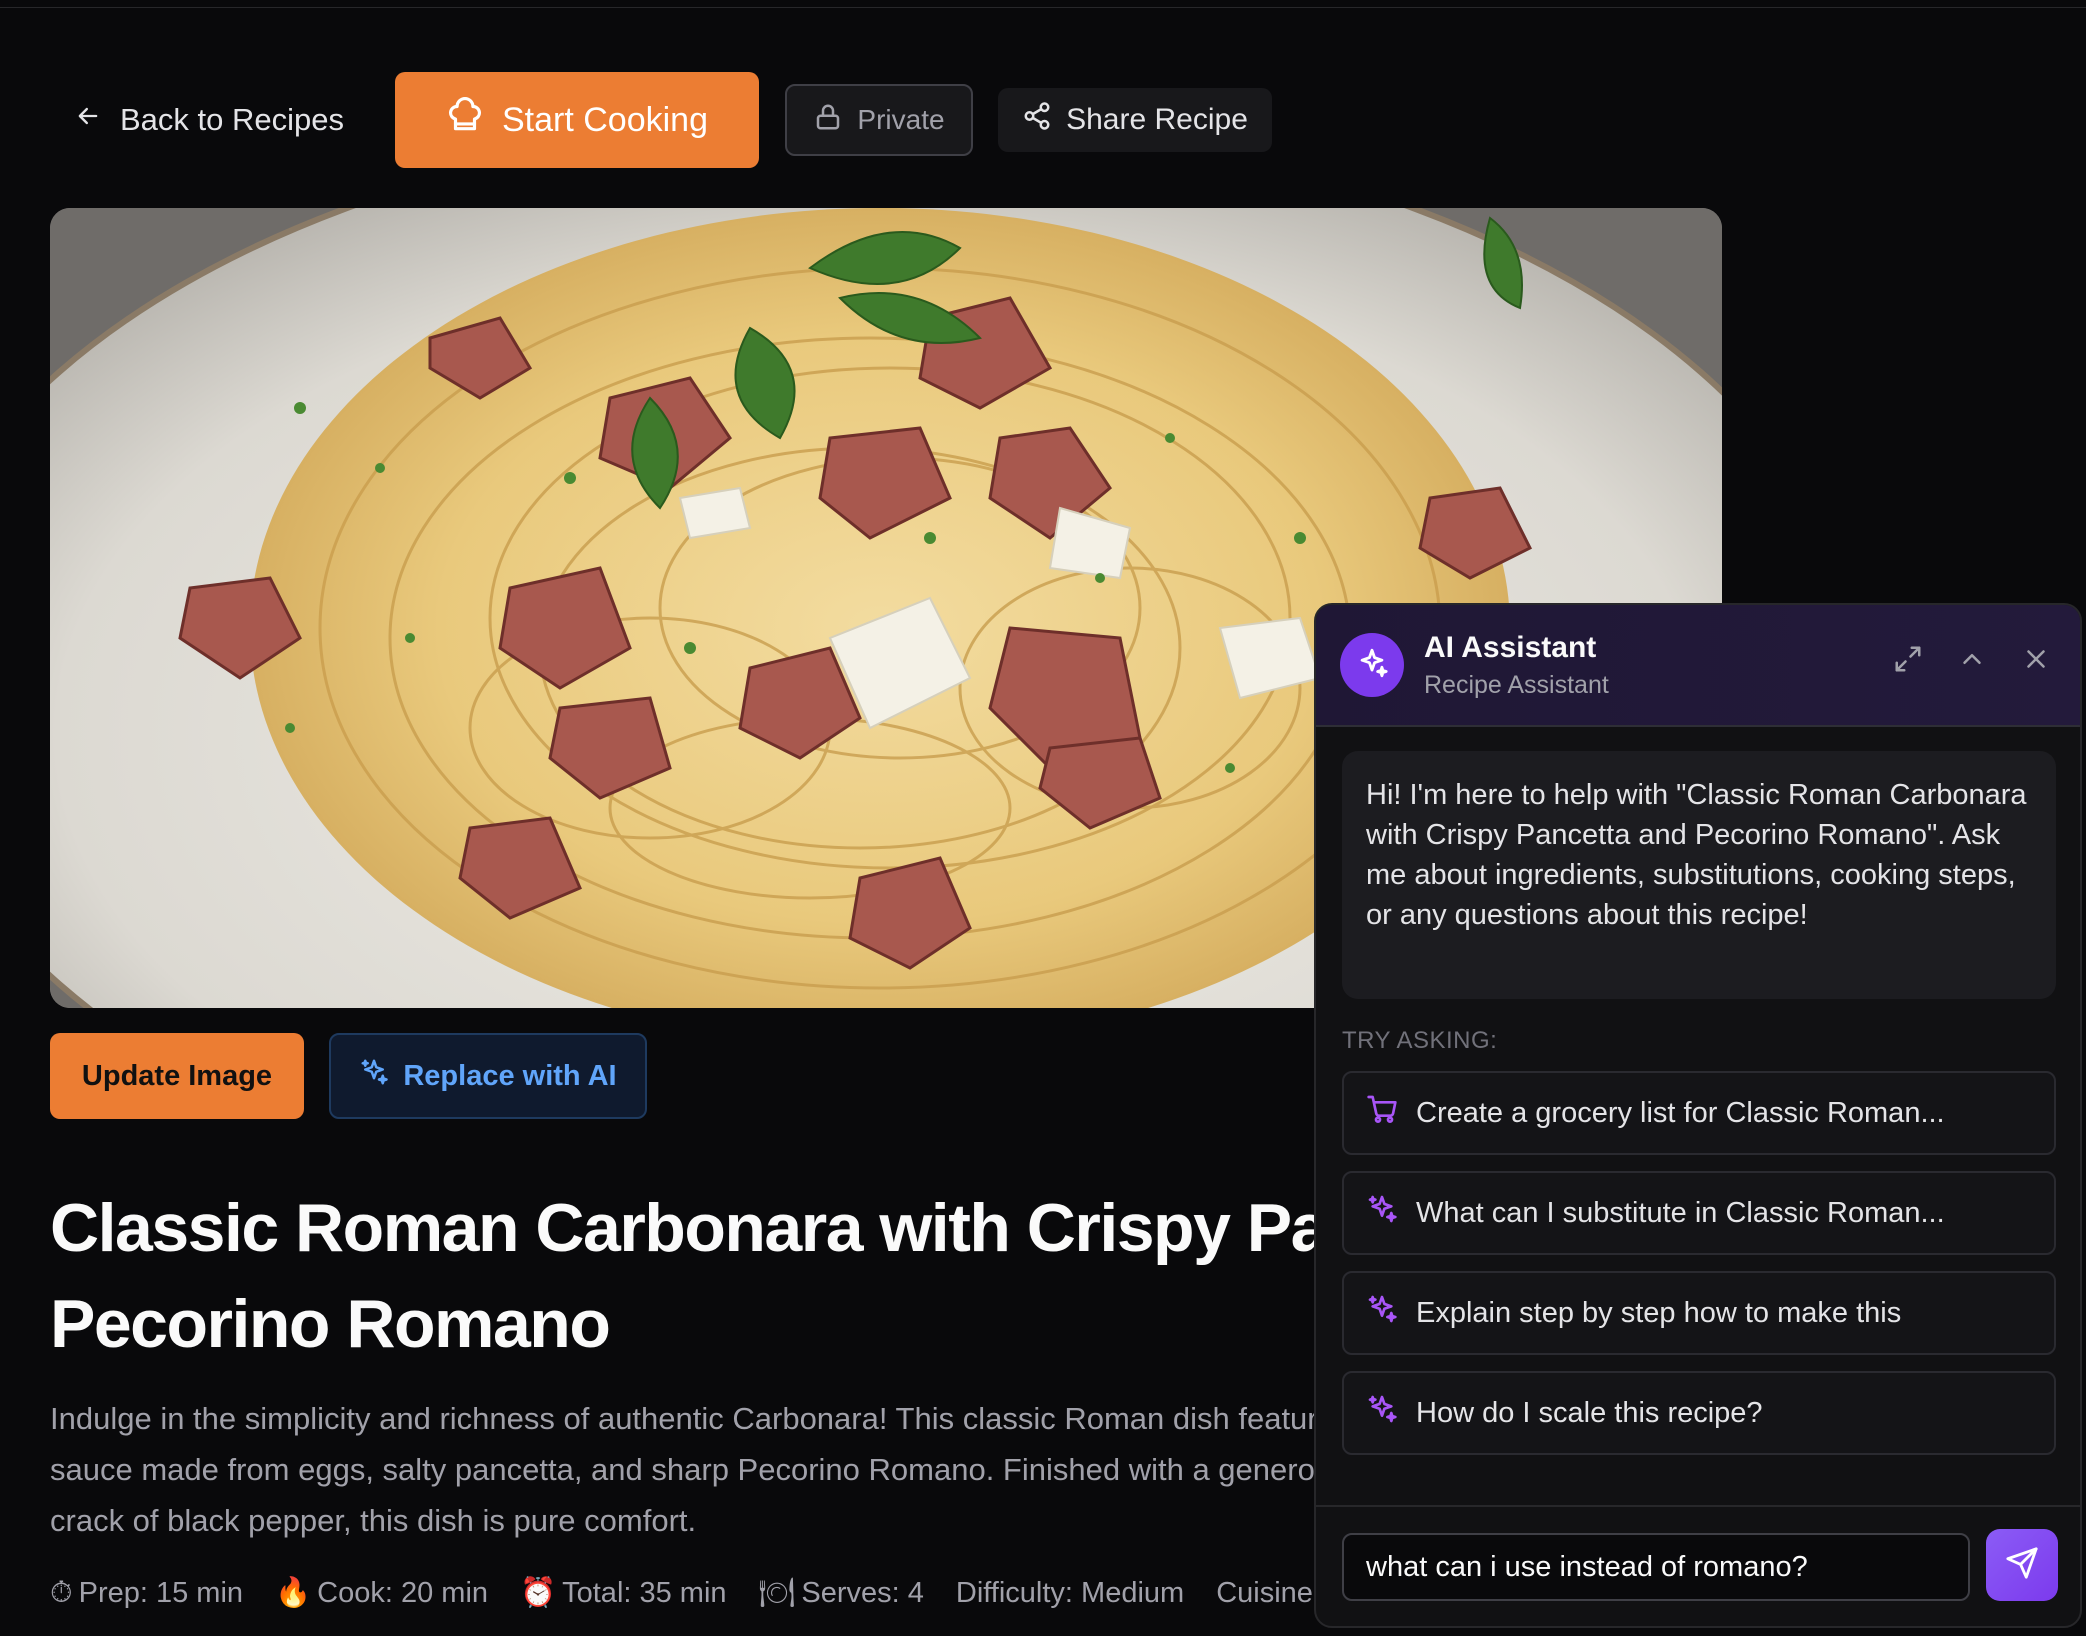  What do you see at coordinates (1510, 647) in the screenshot?
I see `assistant-title: AI Assistant` at bounding box center [1510, 647].